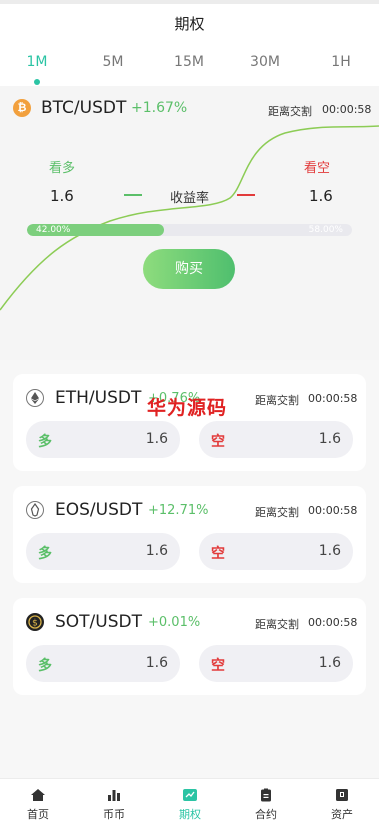 This screenshot has width=379, height=827. Describe the element at coordinates (190, 198) in the screenshot. I see `rate-label: 收益率` at that location.